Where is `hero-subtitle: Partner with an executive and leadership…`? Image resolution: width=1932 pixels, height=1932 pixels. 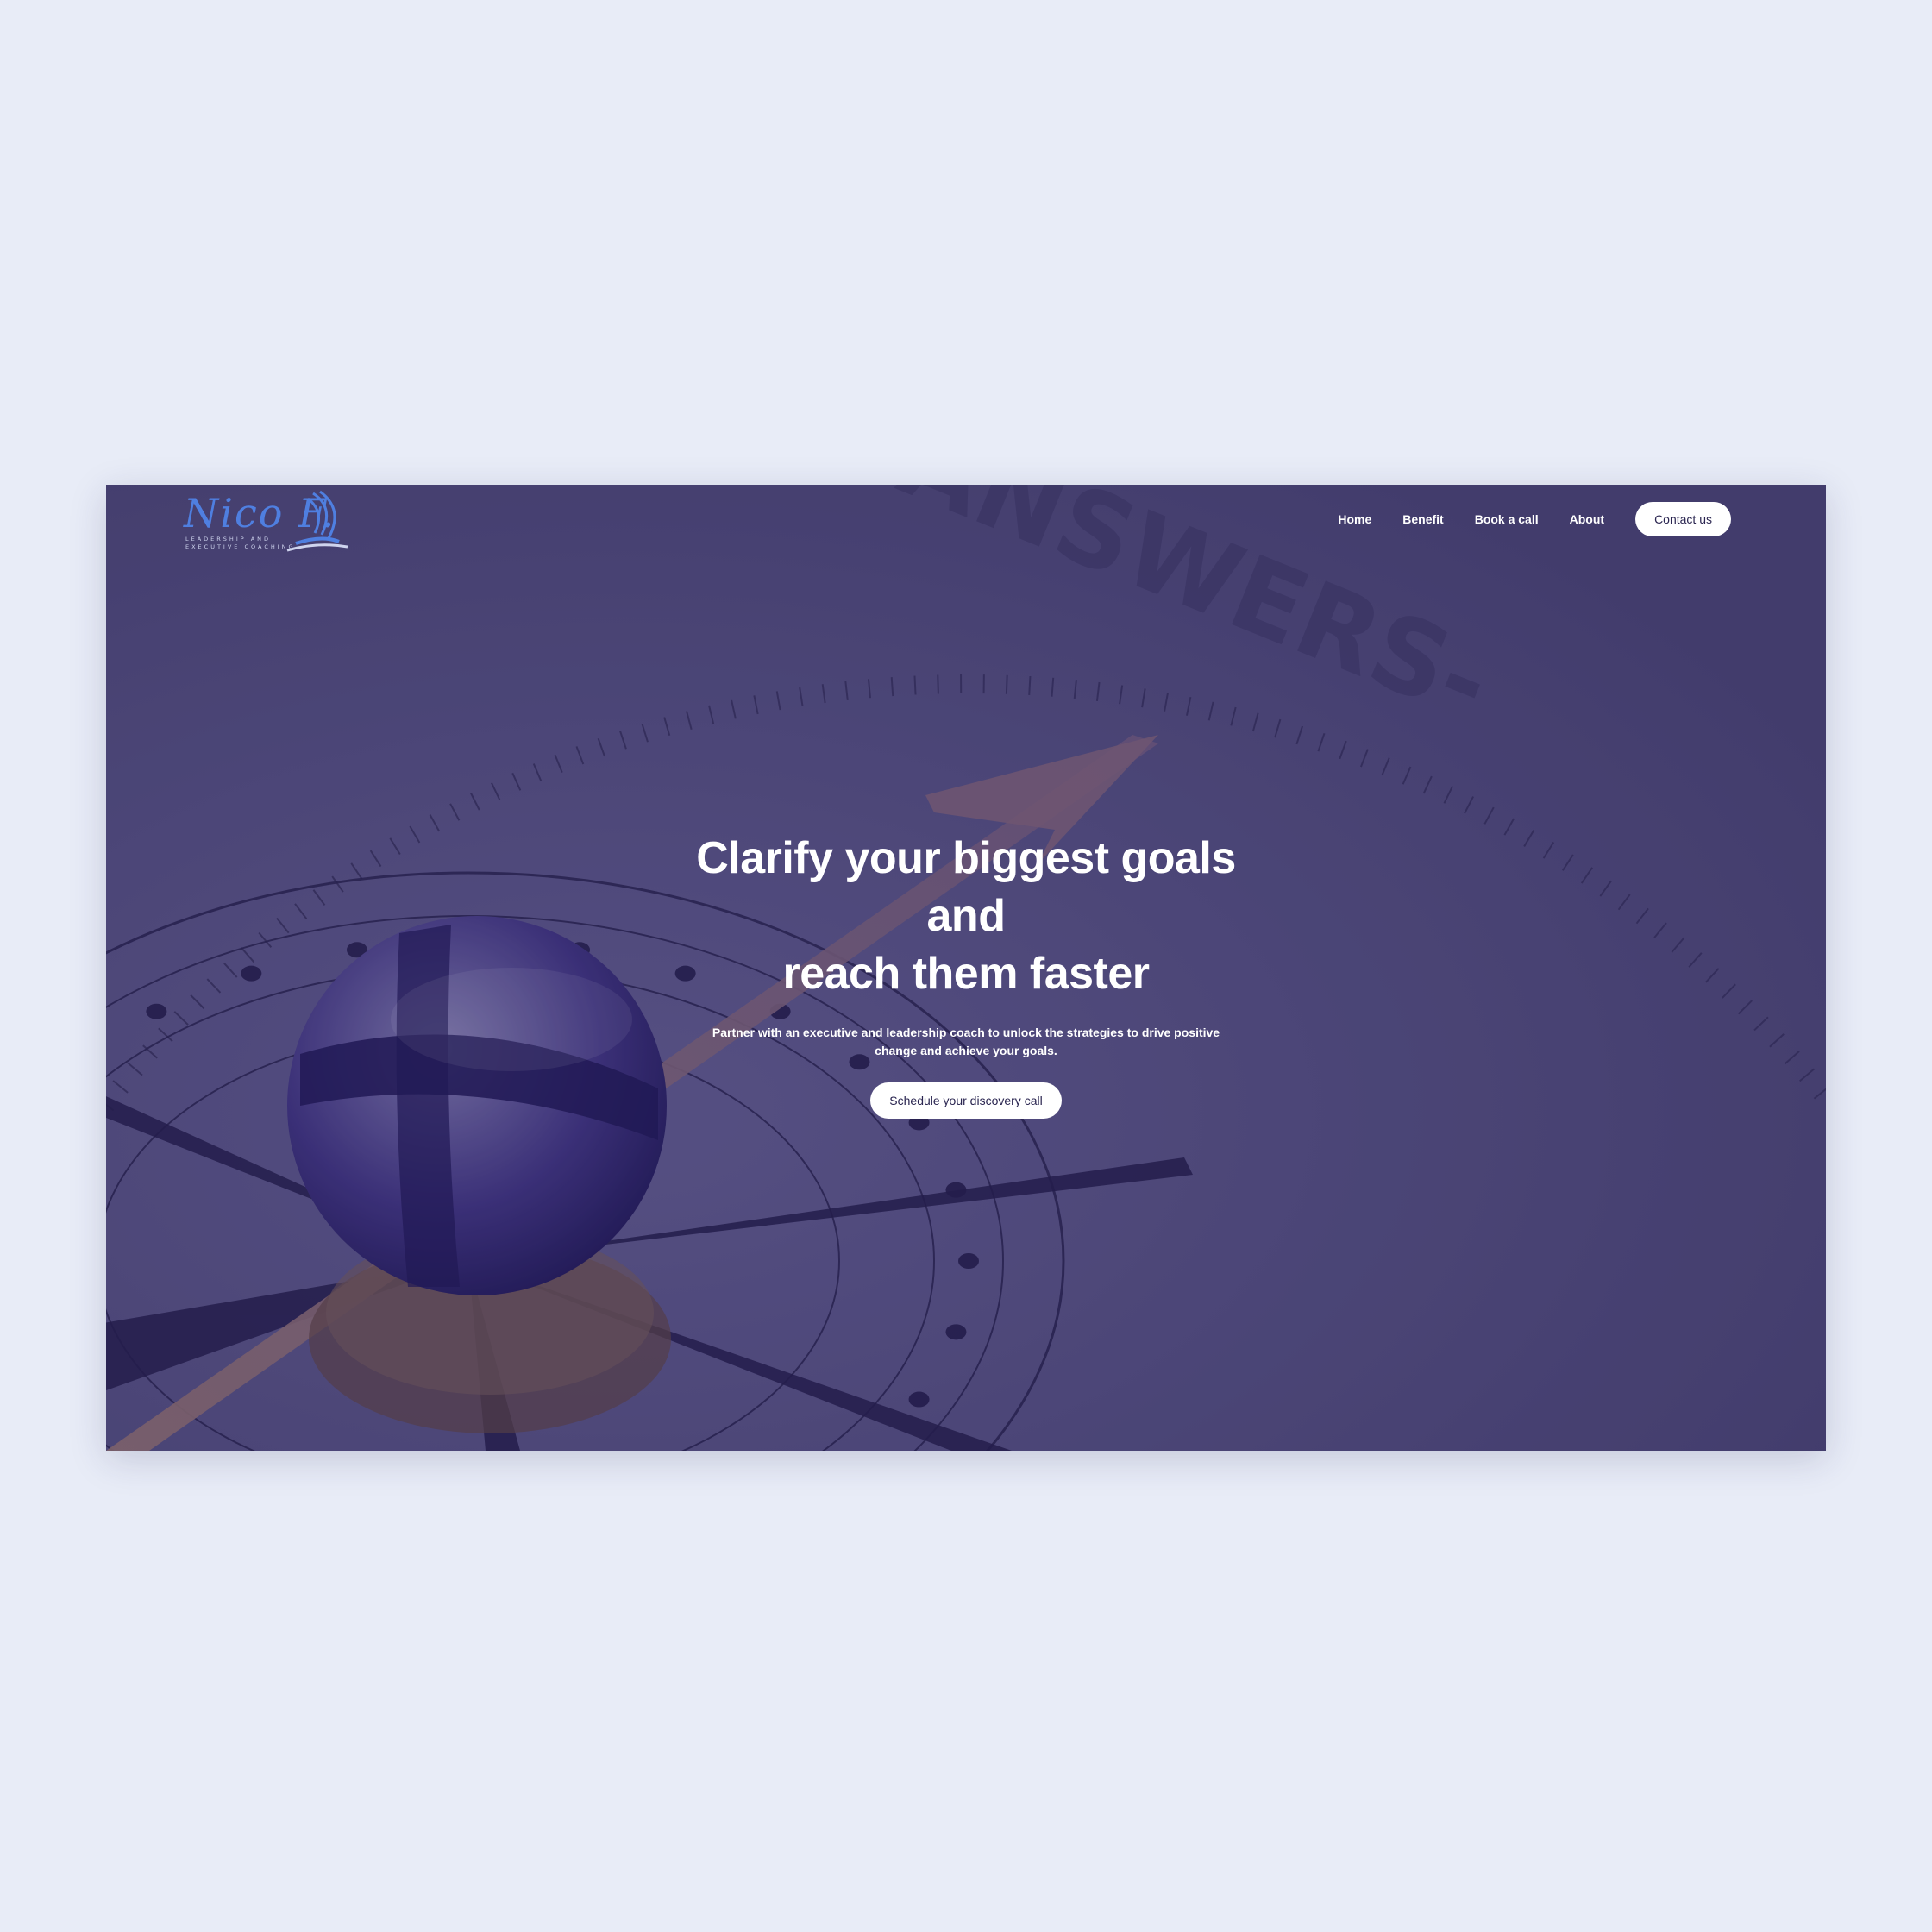 hero-subtitle: Partner with an executive and leadership… is located at coordinates (966, 1041).